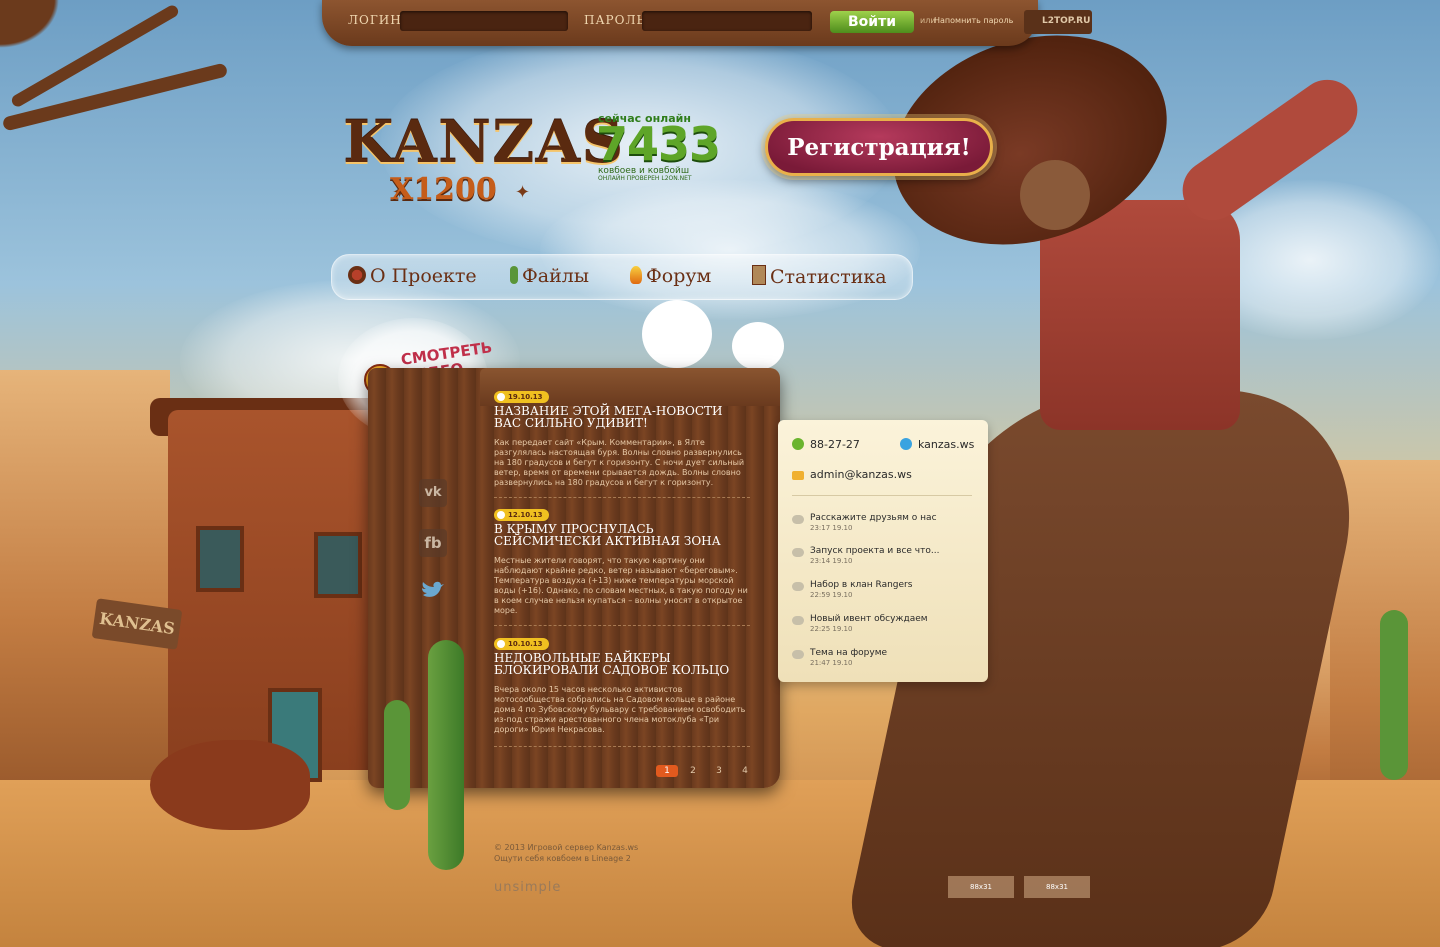 The width and height of the screenshot is (1440, 947). What do you see at coordinates (377, 20) in the screenshot?
I see `login-label: ЛОГИН:` at bounding box center [377, 20].